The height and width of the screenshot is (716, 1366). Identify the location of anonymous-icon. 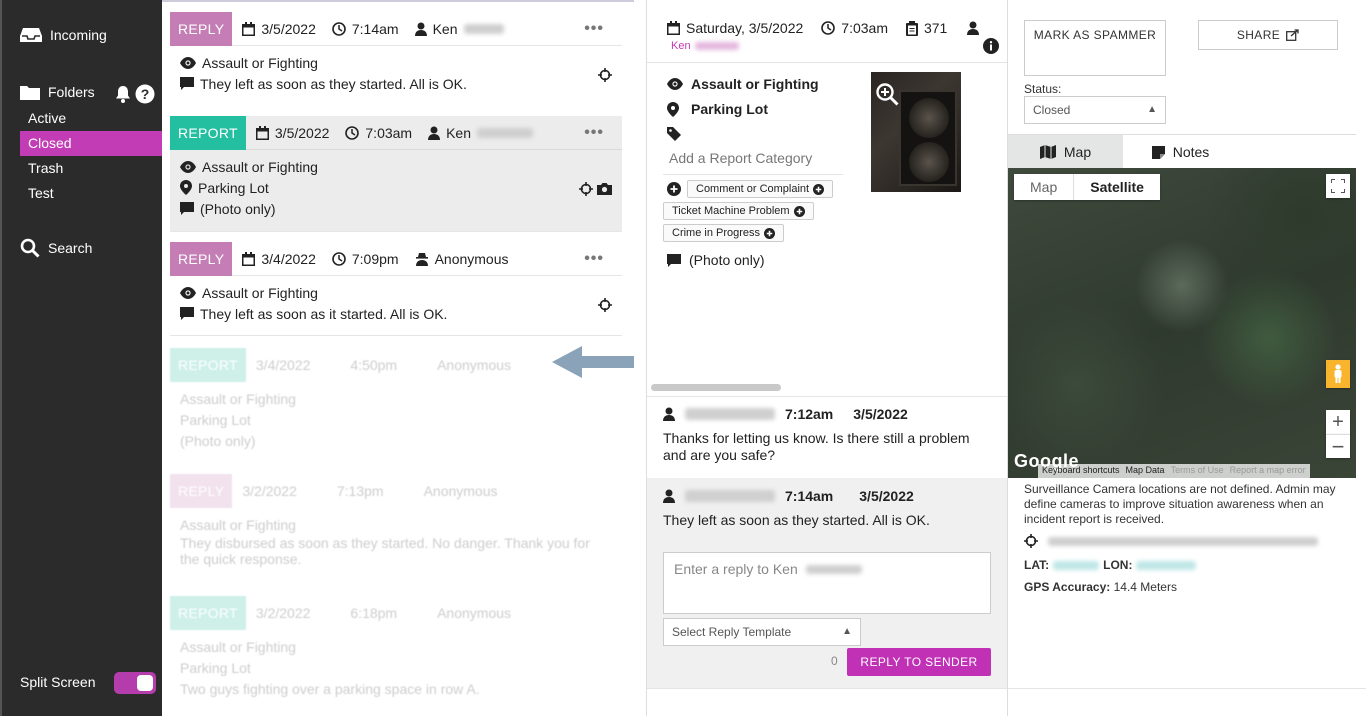
(422, 259).